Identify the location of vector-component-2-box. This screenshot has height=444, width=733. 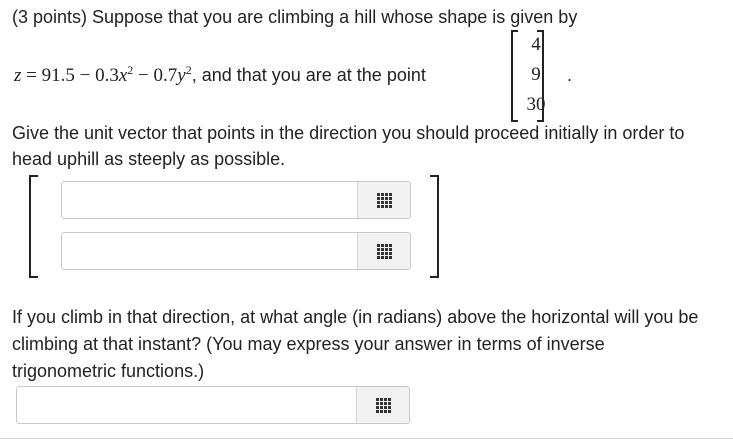
(236, 251).